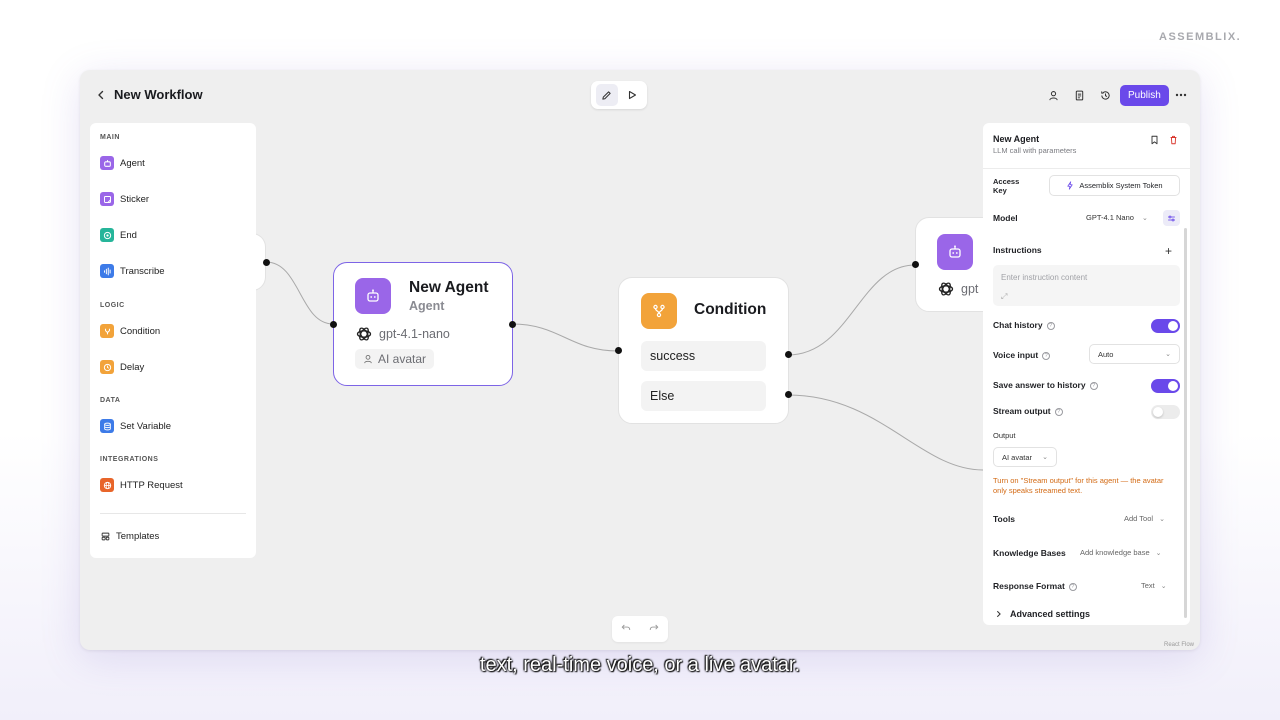 The height and width of the screenshot is (720, 1280). Describe the element at coordinates (1139, 518) in the screenshot. I see `add-tool-value: Add Tool` at that location.